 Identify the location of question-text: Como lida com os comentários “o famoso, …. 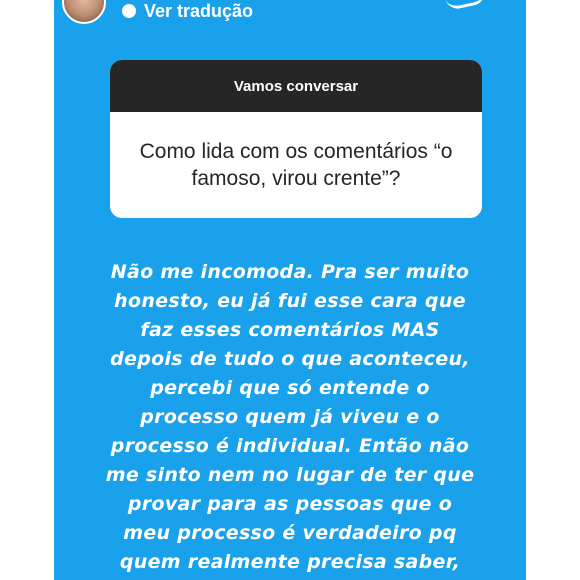
(296, 165).